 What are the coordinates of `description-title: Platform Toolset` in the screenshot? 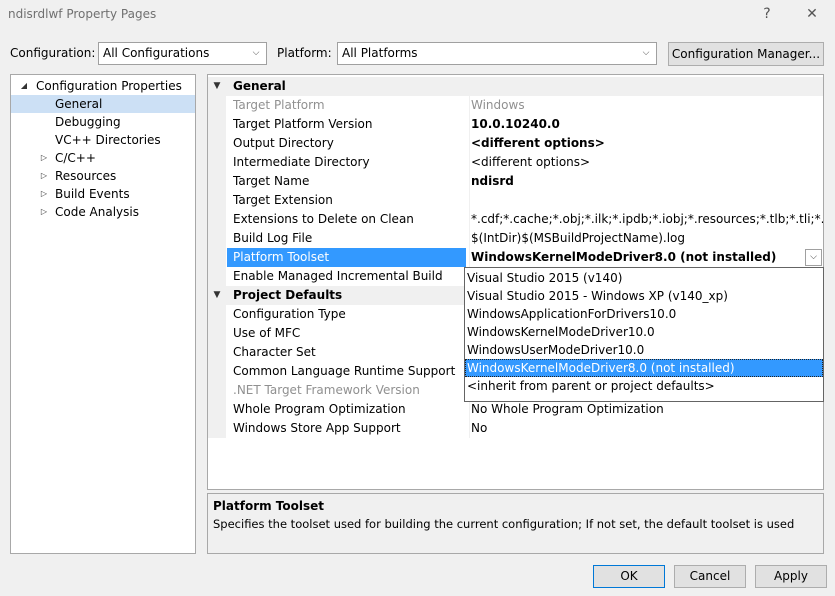 It's located at (269, 506).